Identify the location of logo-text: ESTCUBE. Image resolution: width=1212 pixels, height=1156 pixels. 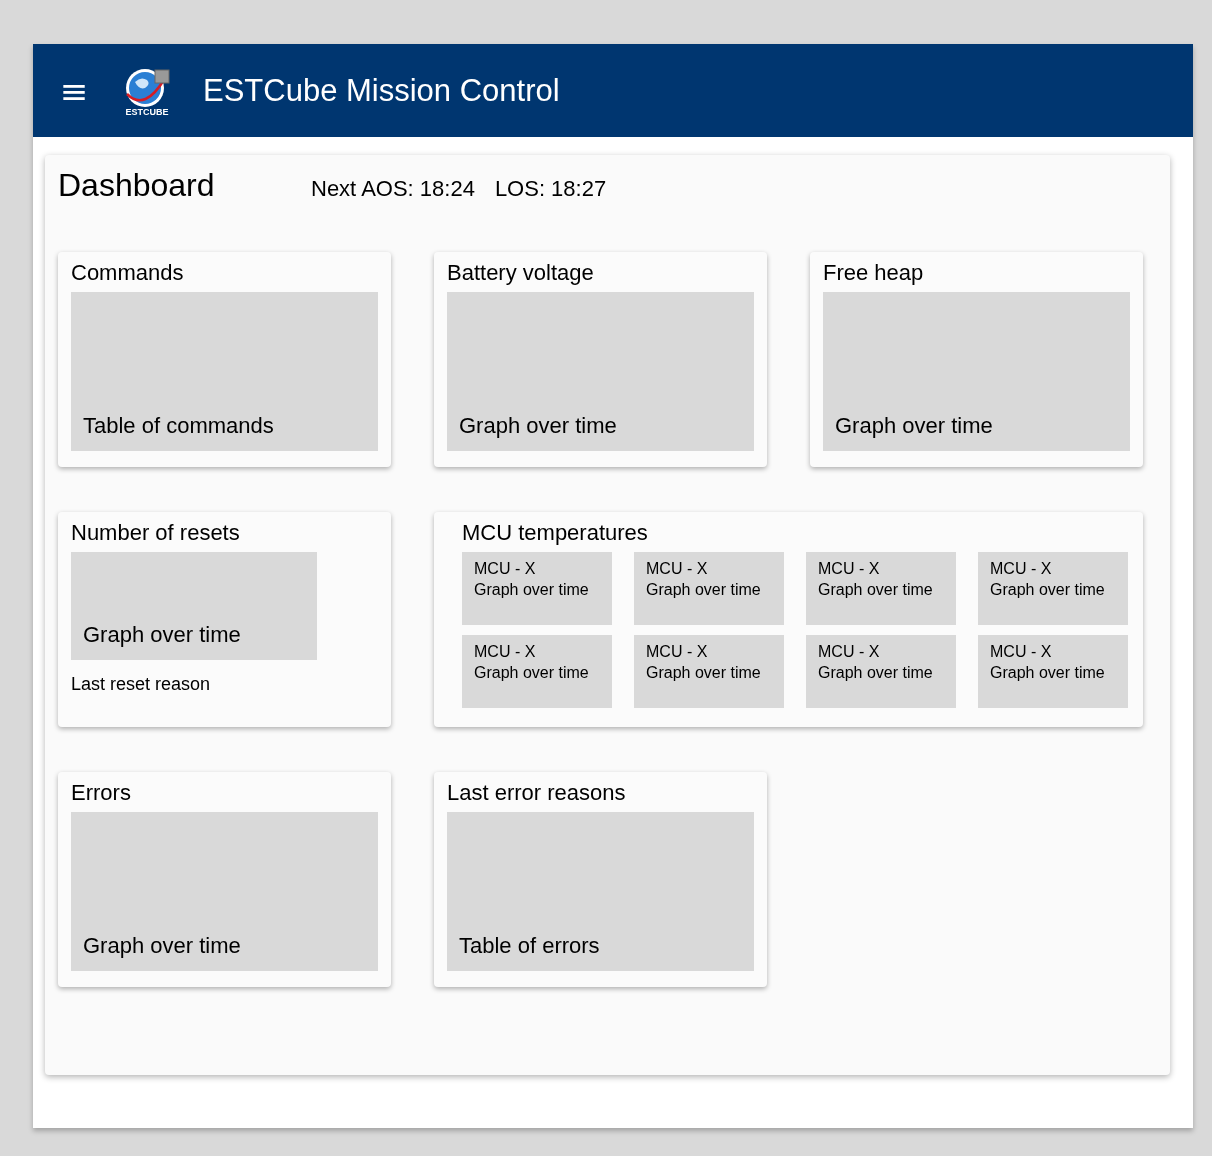
(147, 112).